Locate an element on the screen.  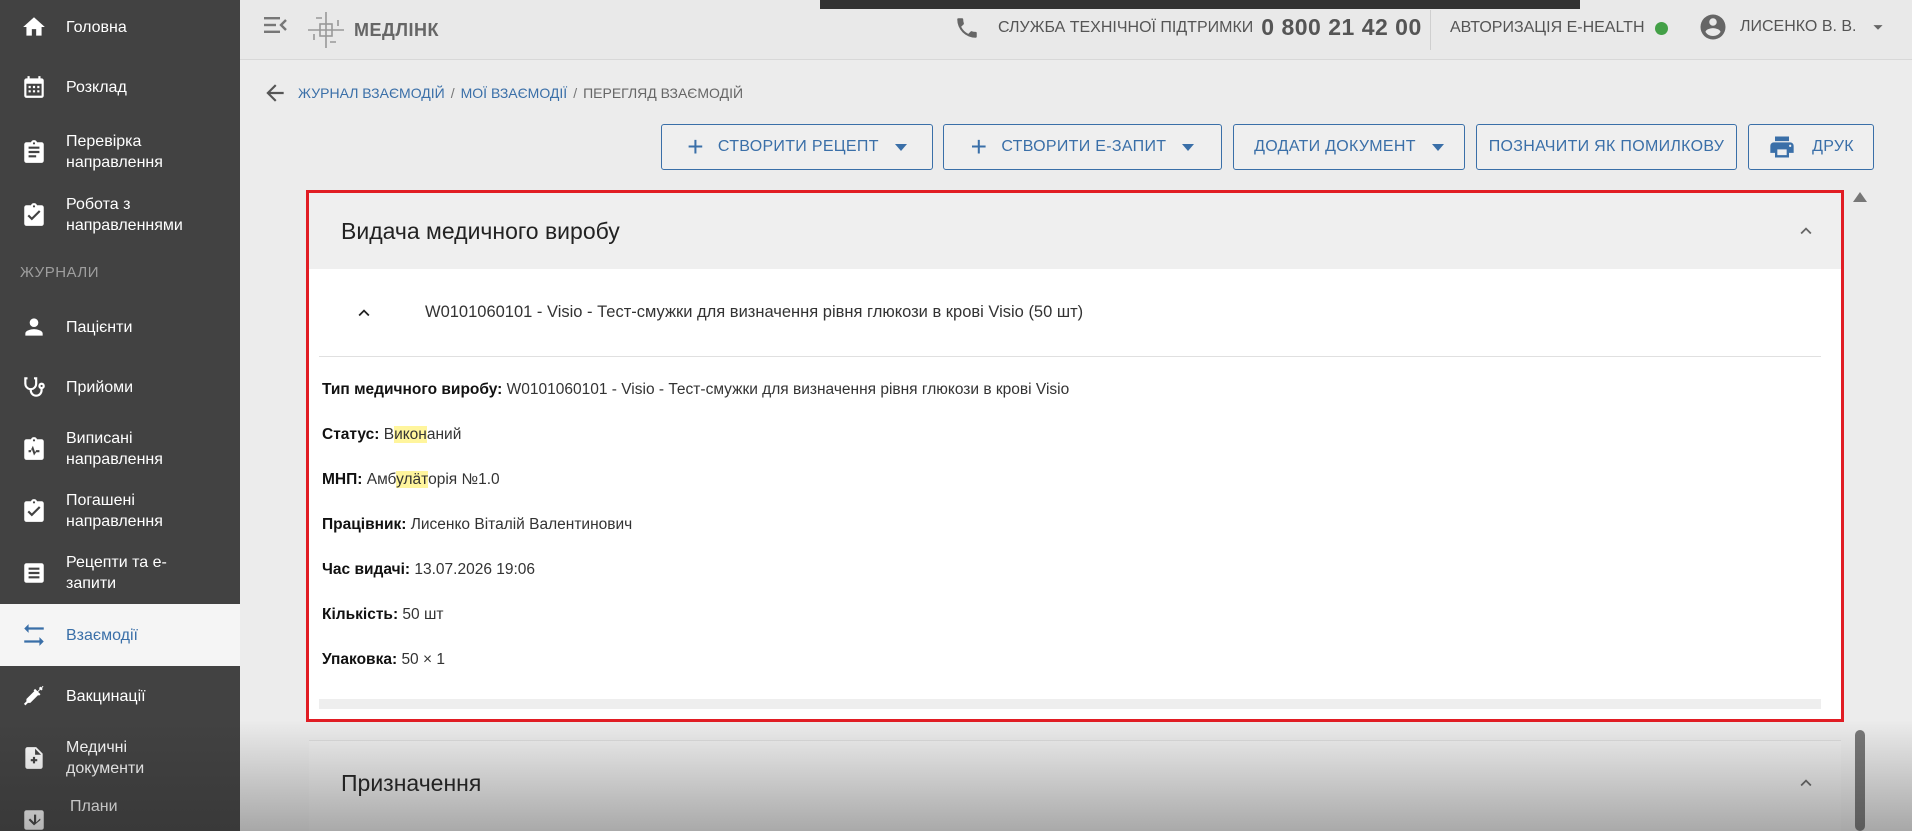
status-text-part: аний is located at coordinates (444, 434).